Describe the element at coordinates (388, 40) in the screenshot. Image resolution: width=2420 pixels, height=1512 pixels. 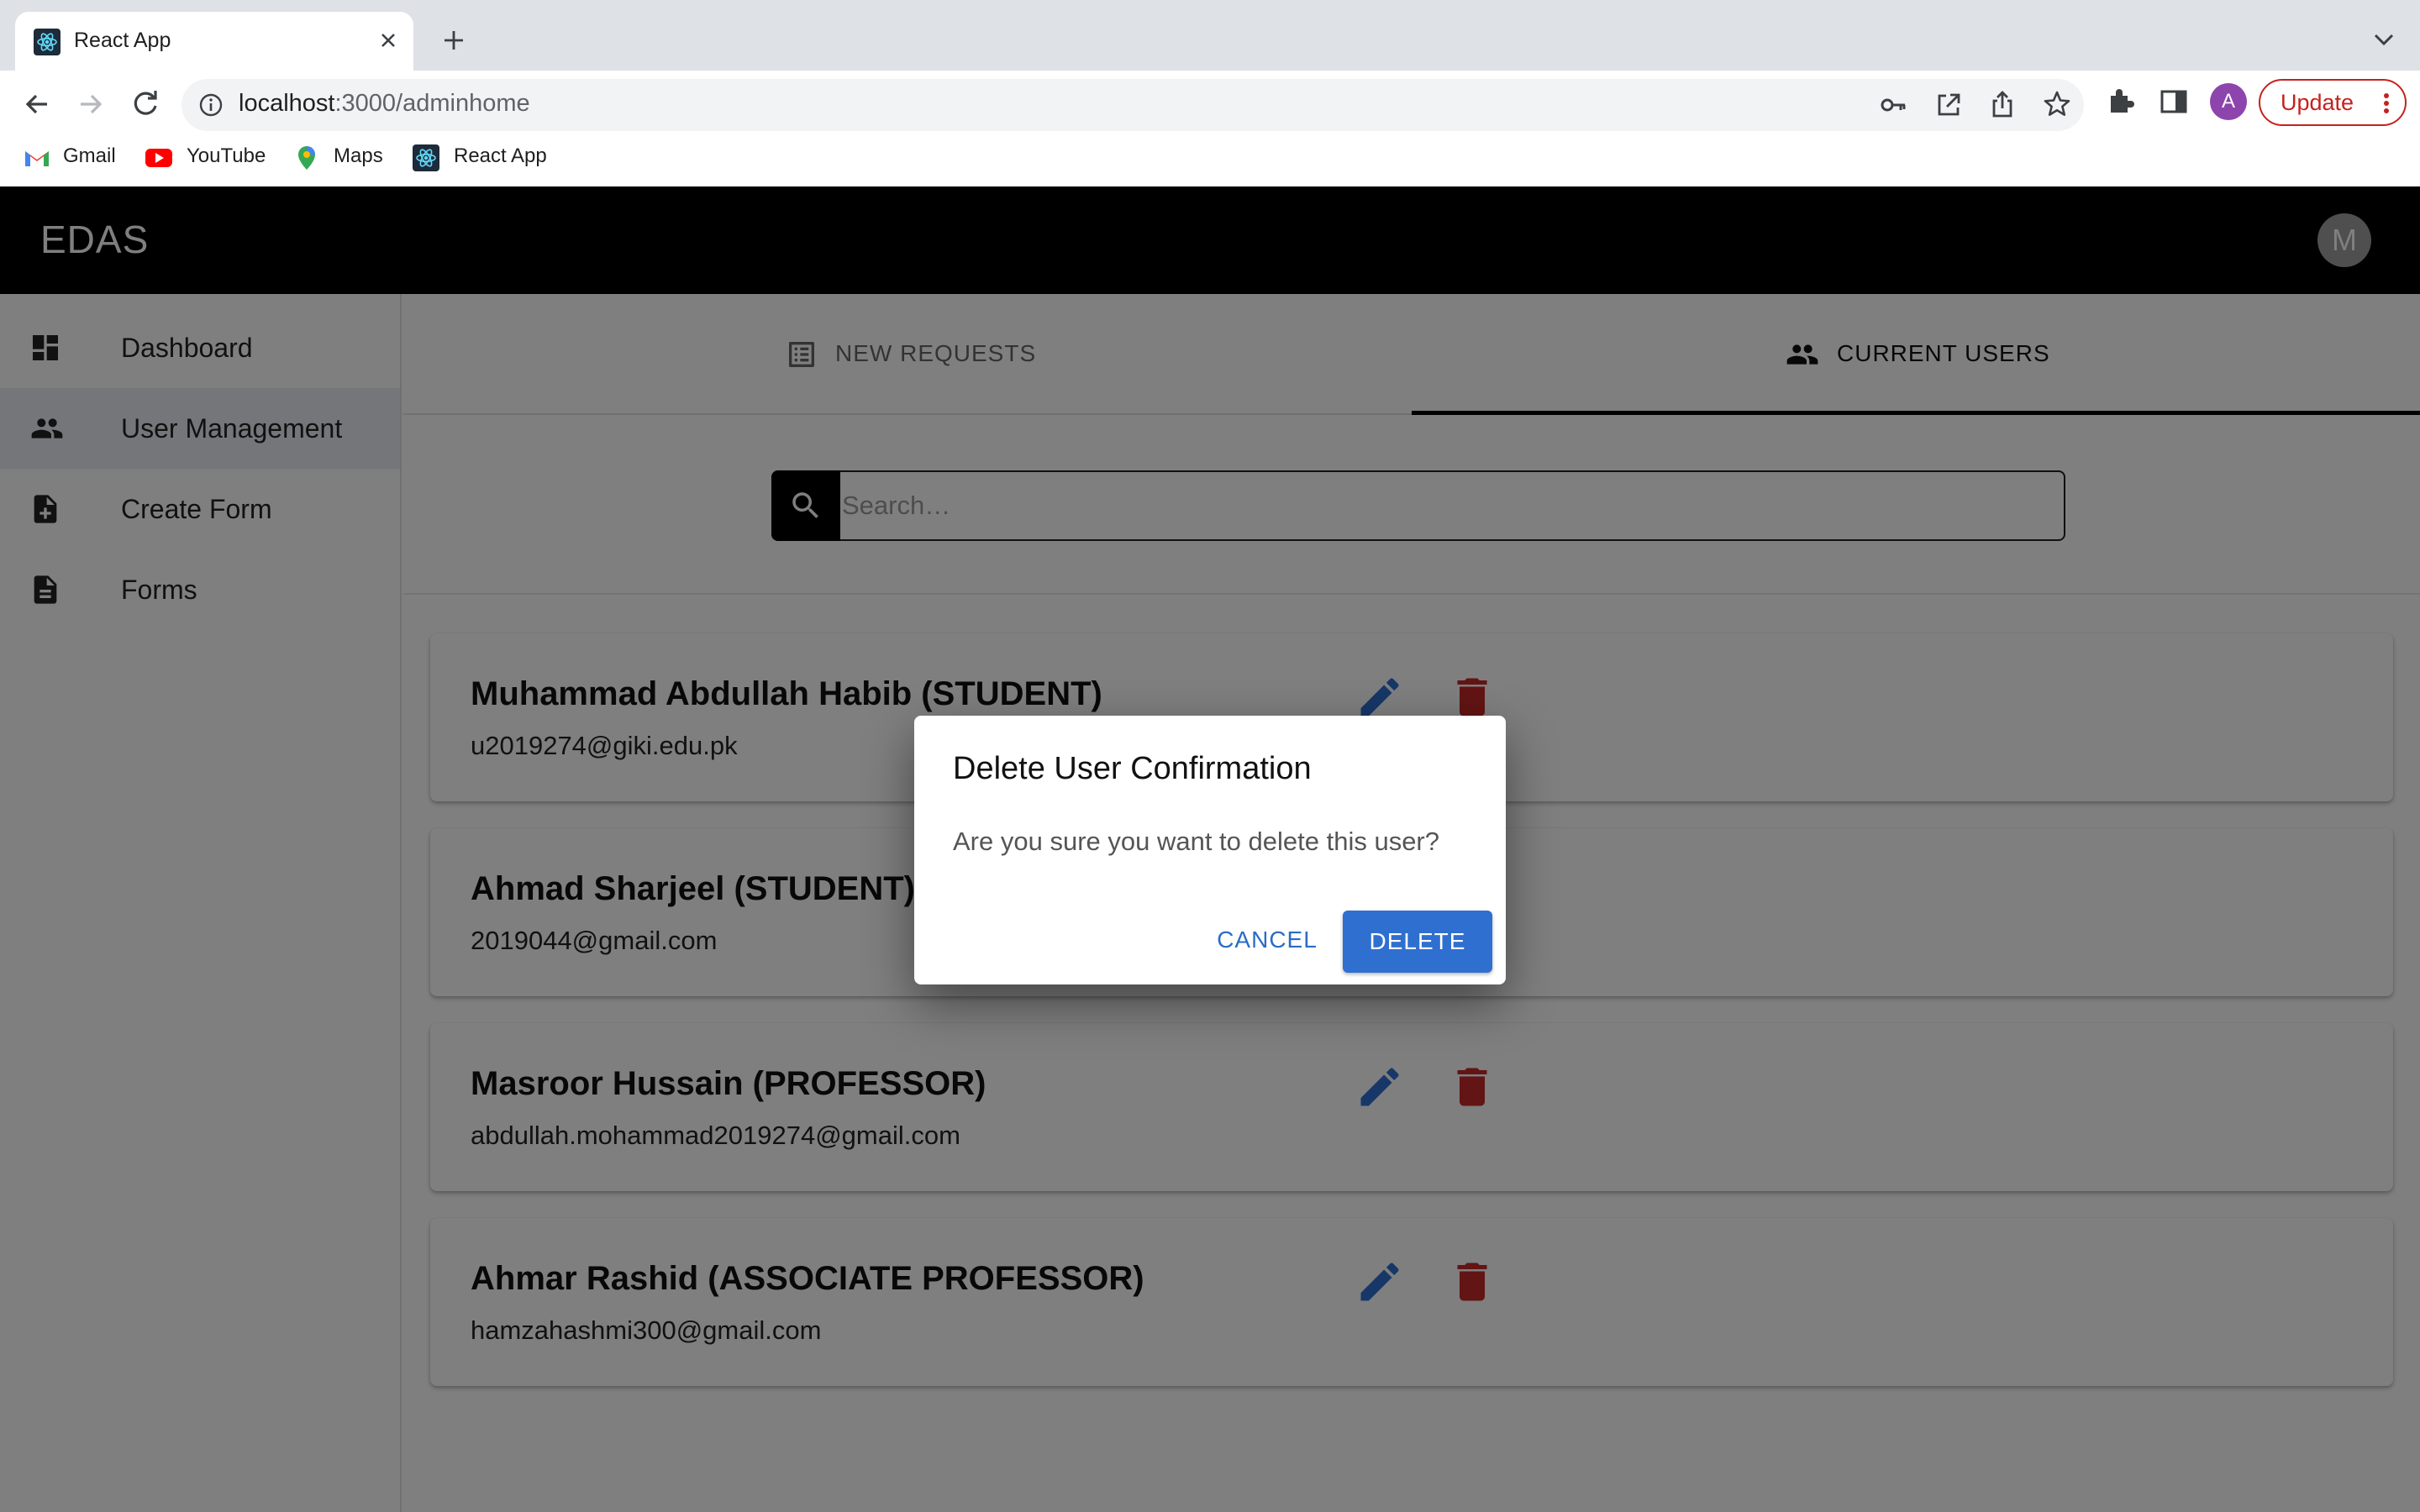
I see `close-tab-icon` at that location.